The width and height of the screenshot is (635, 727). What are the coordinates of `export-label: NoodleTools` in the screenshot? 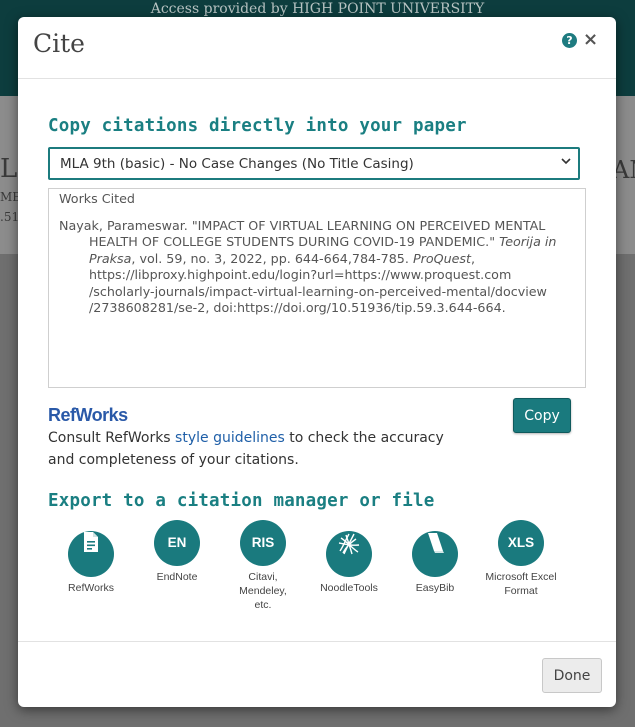 It's located at (349, 588).